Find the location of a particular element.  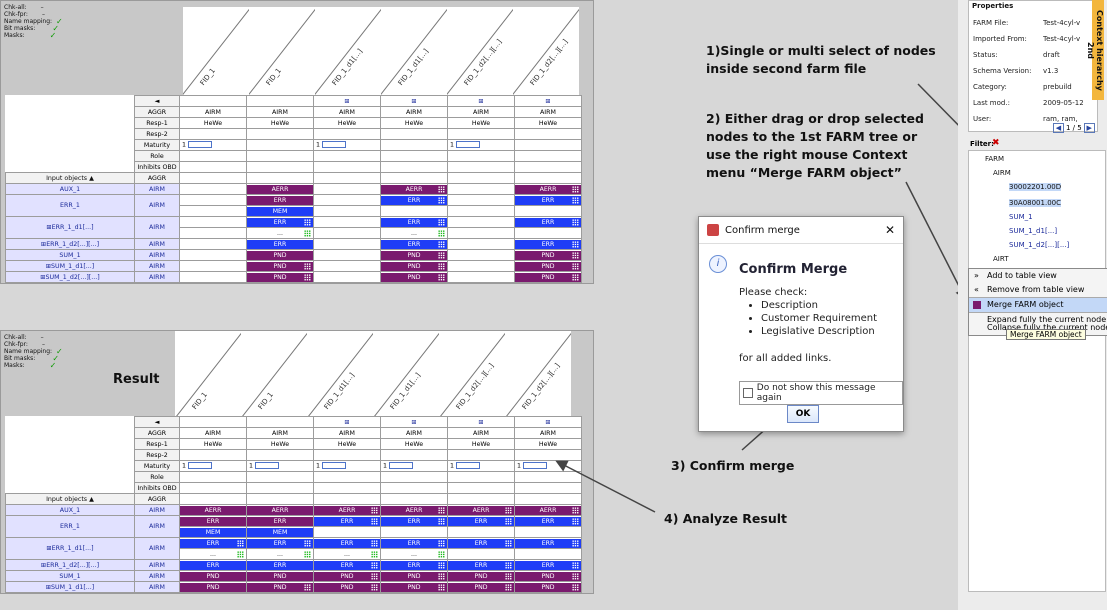

tree-node: 30002201.00D is located at coordinates (1035, 187).